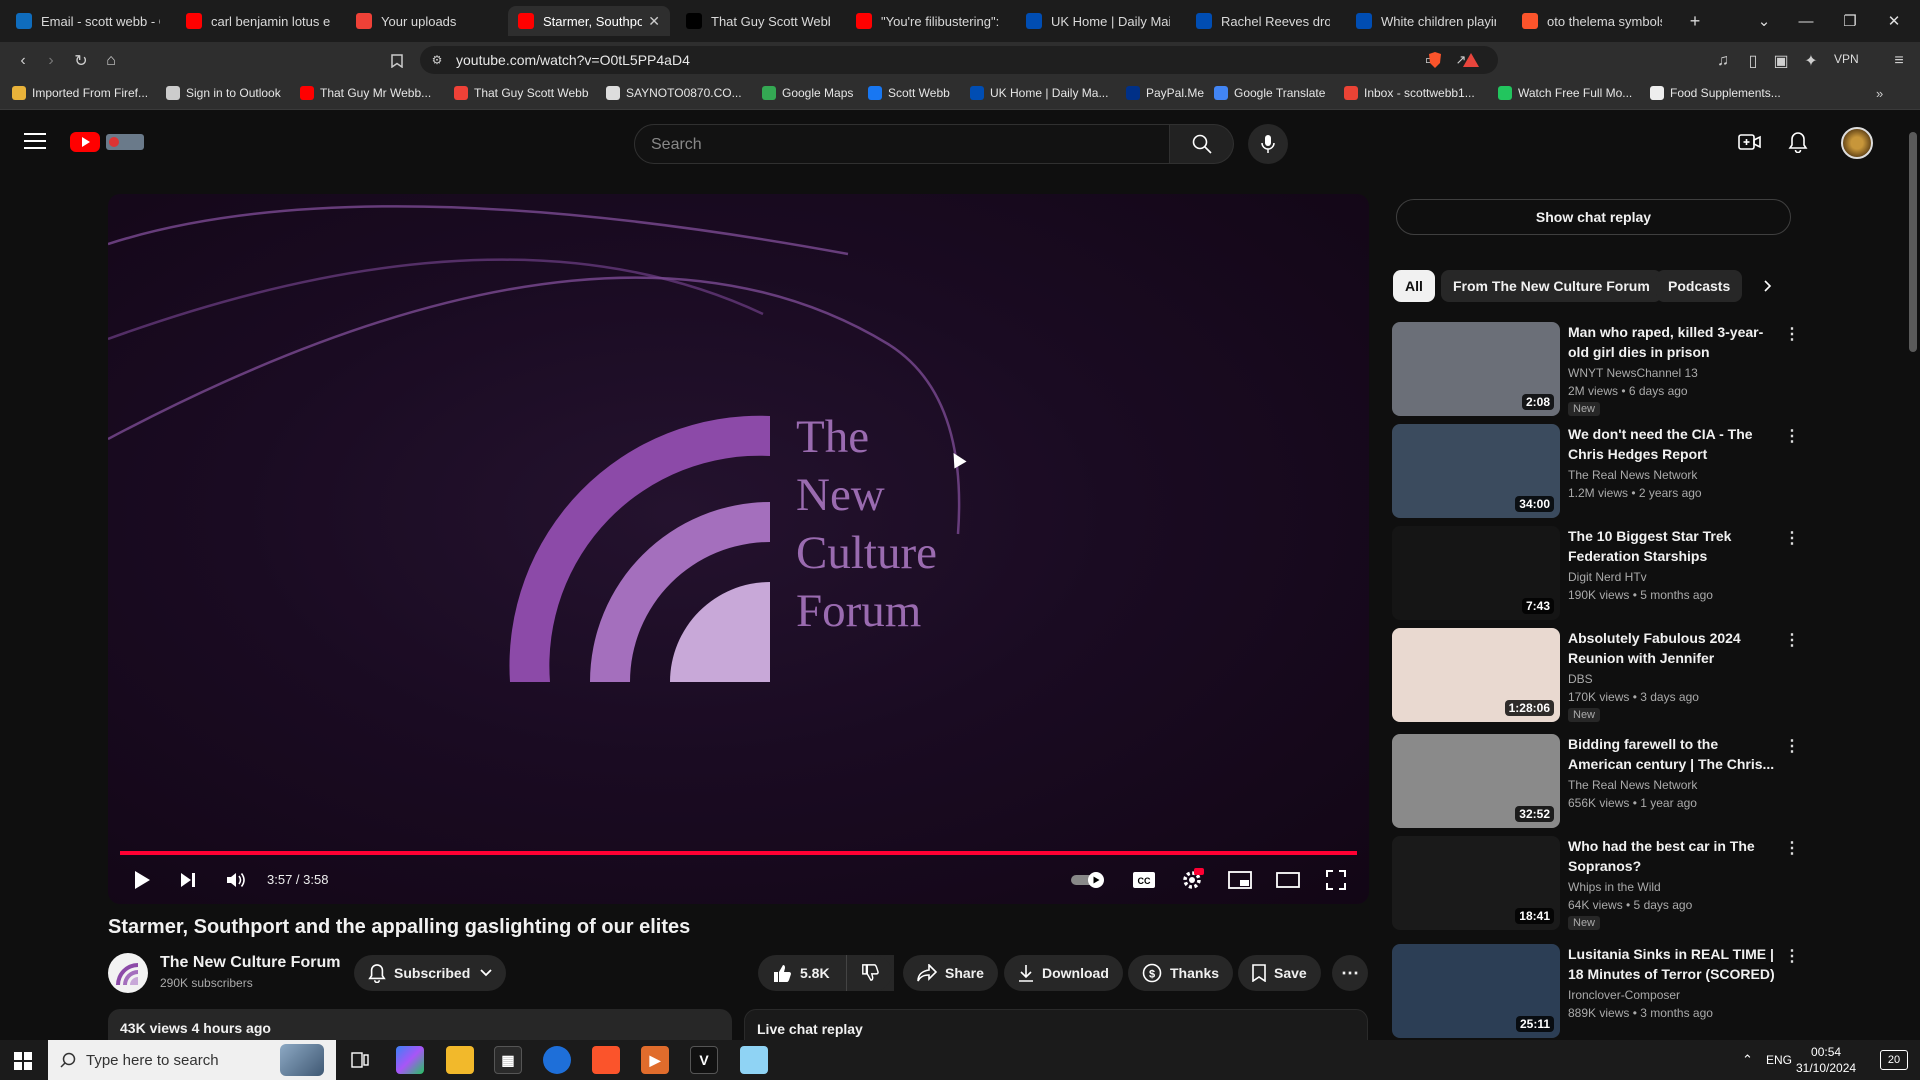 This screenshot has height=1080, width=1920. Describe the element at coordinates (902, 144) in the screenshot. I see `search-input: Search` at that location.